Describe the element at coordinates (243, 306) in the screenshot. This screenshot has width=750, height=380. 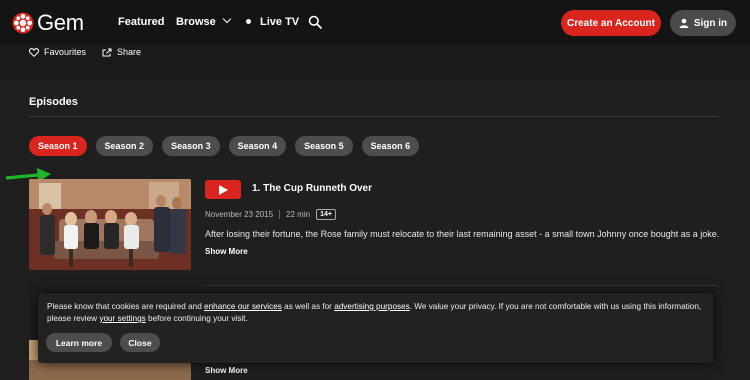
I see `enhance-services-link: enhance our services` at that location.